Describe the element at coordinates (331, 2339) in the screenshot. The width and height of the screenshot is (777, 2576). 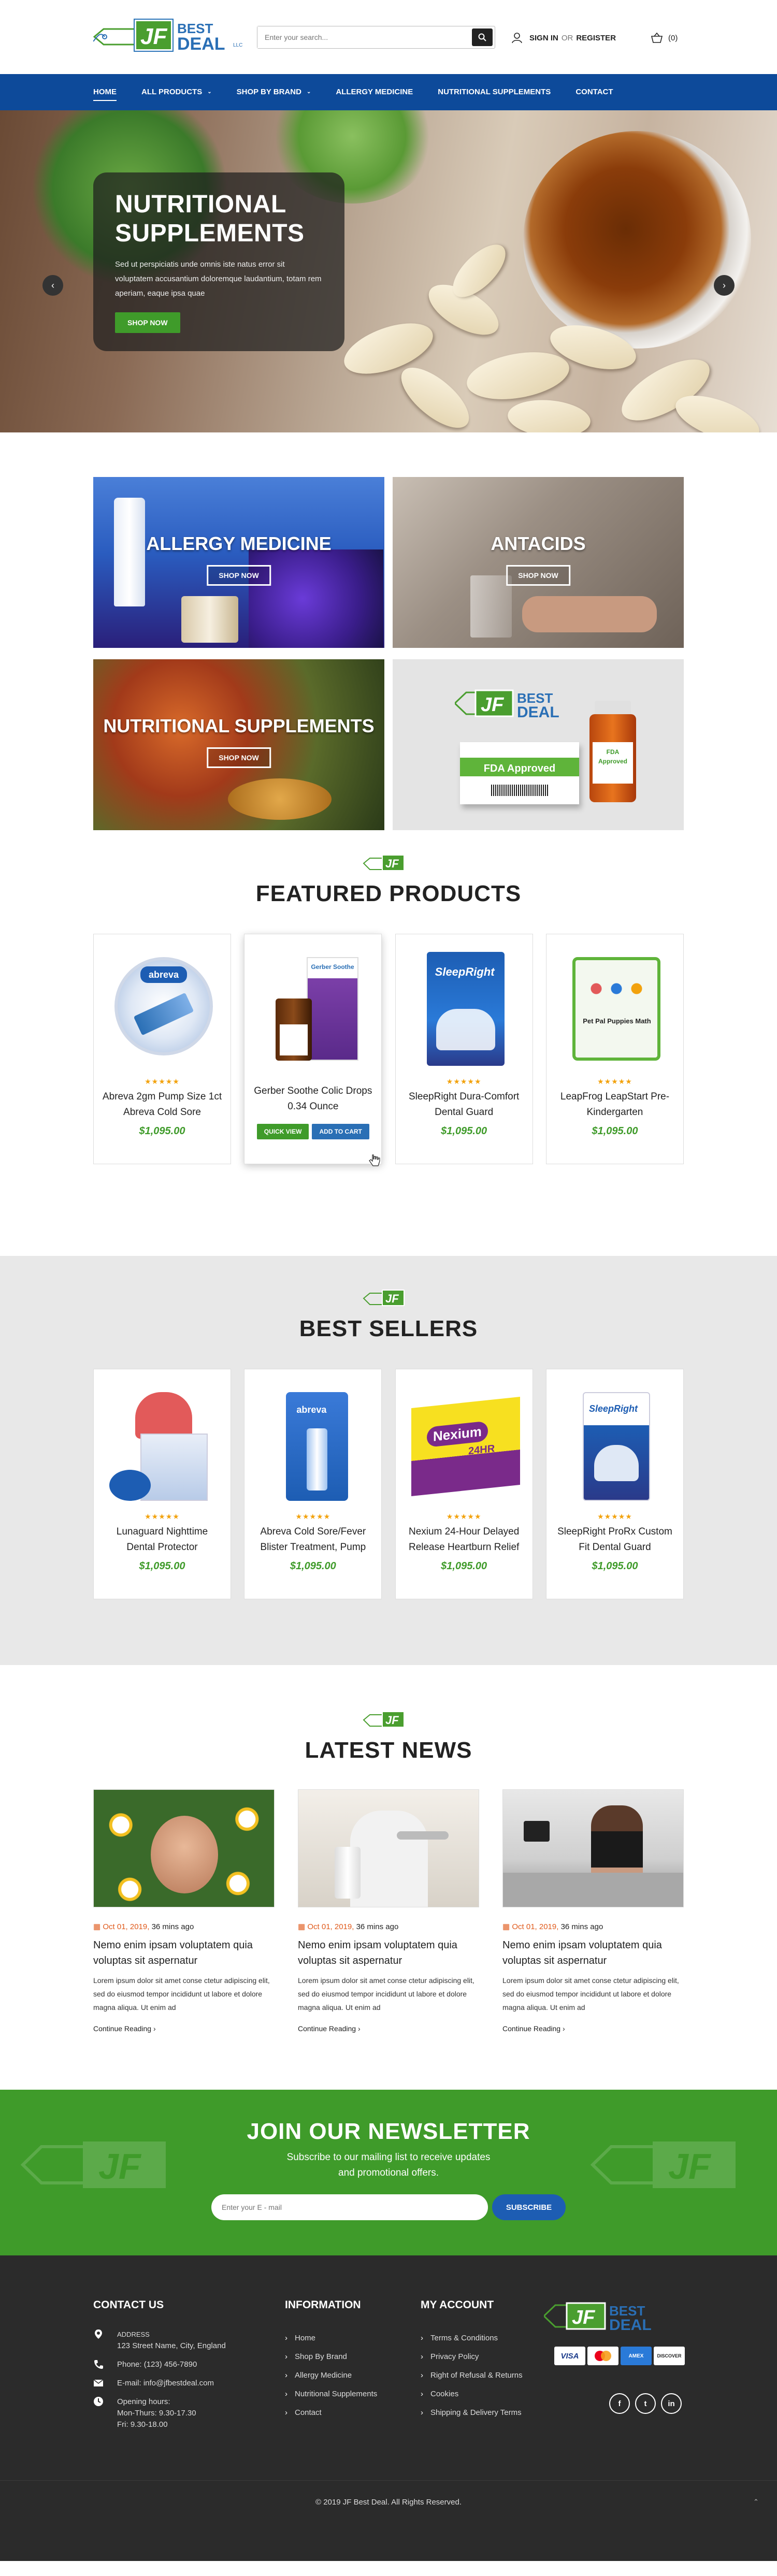
I see `footer-link-home: Home` at that location.